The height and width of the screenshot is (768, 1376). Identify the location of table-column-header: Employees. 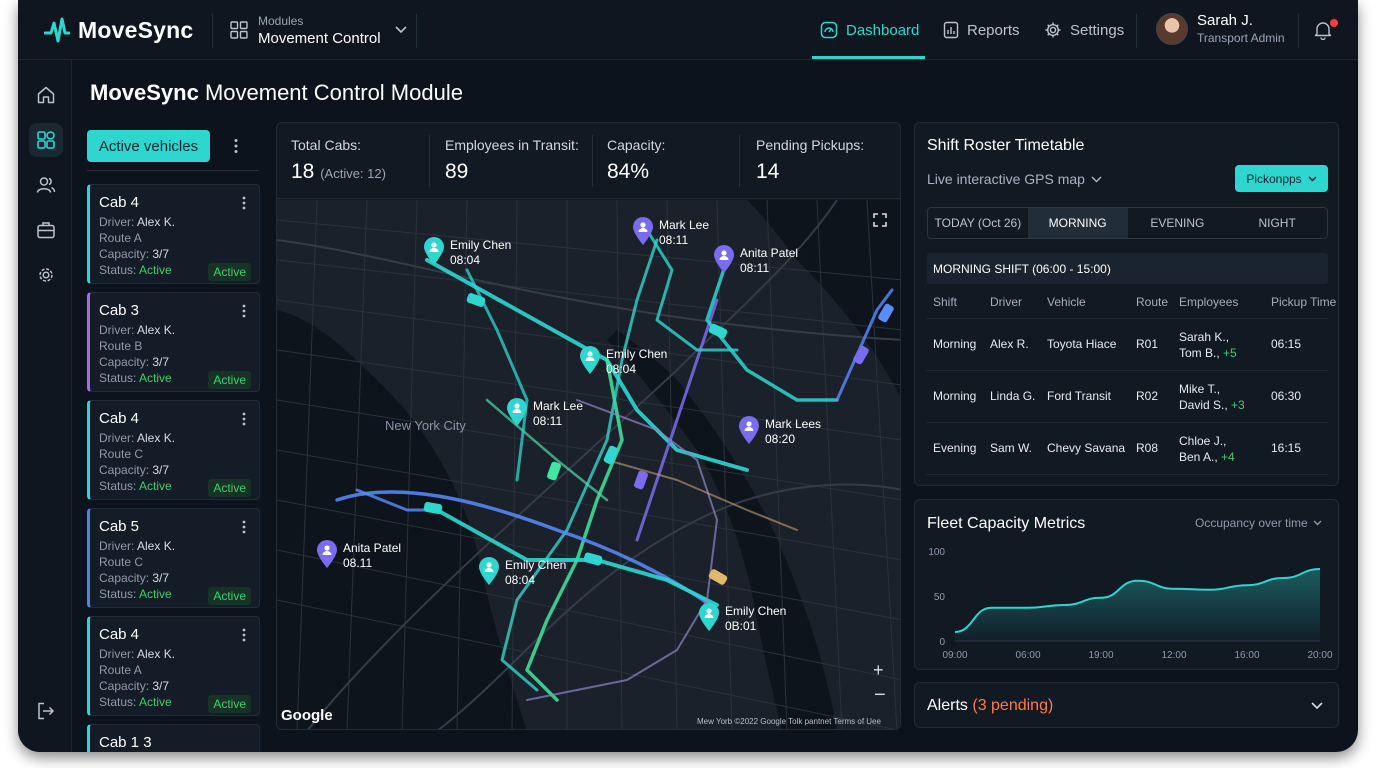
(1209, 302).